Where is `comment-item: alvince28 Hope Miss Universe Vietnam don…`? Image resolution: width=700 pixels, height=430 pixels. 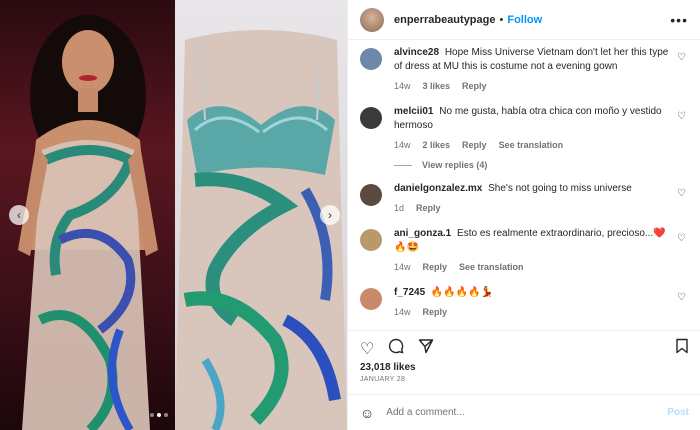 comment-item: alvince28 Hope Miss Universe Vietnam don… is located at coordinates (524, 68).